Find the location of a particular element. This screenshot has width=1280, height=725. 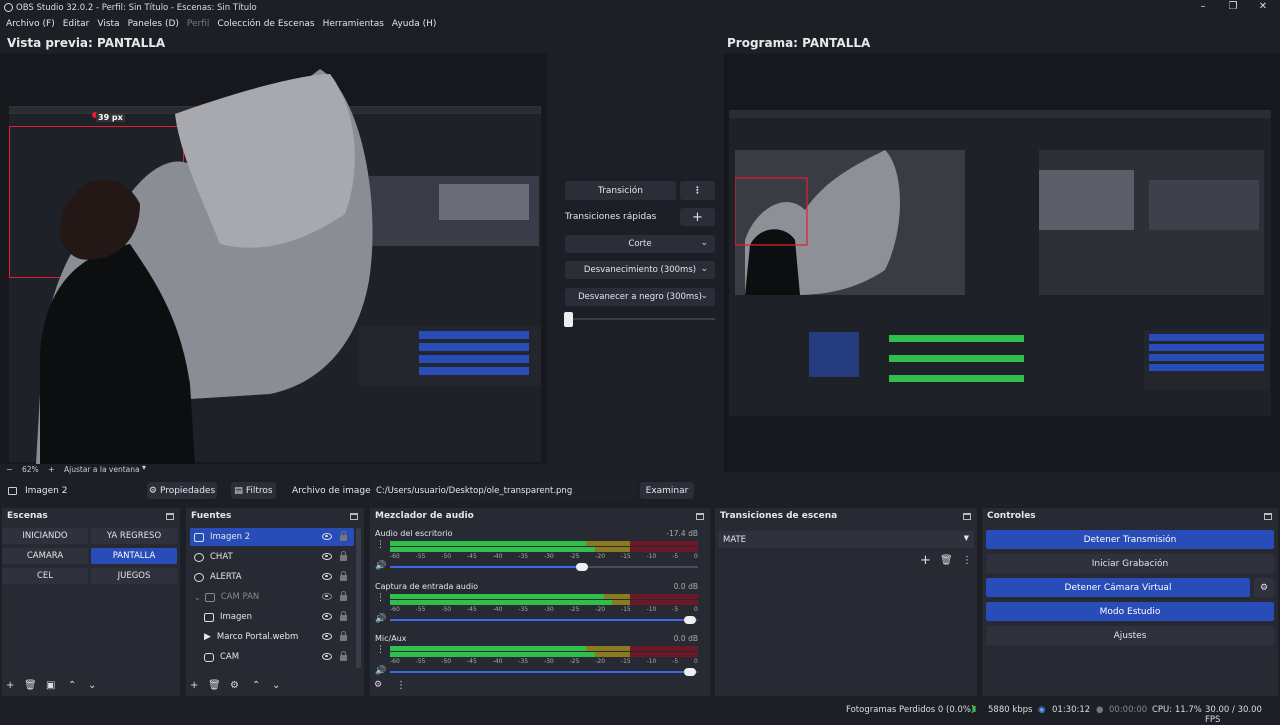

scene-pantalla: PANTALLA is located at coordinates (134, 556).